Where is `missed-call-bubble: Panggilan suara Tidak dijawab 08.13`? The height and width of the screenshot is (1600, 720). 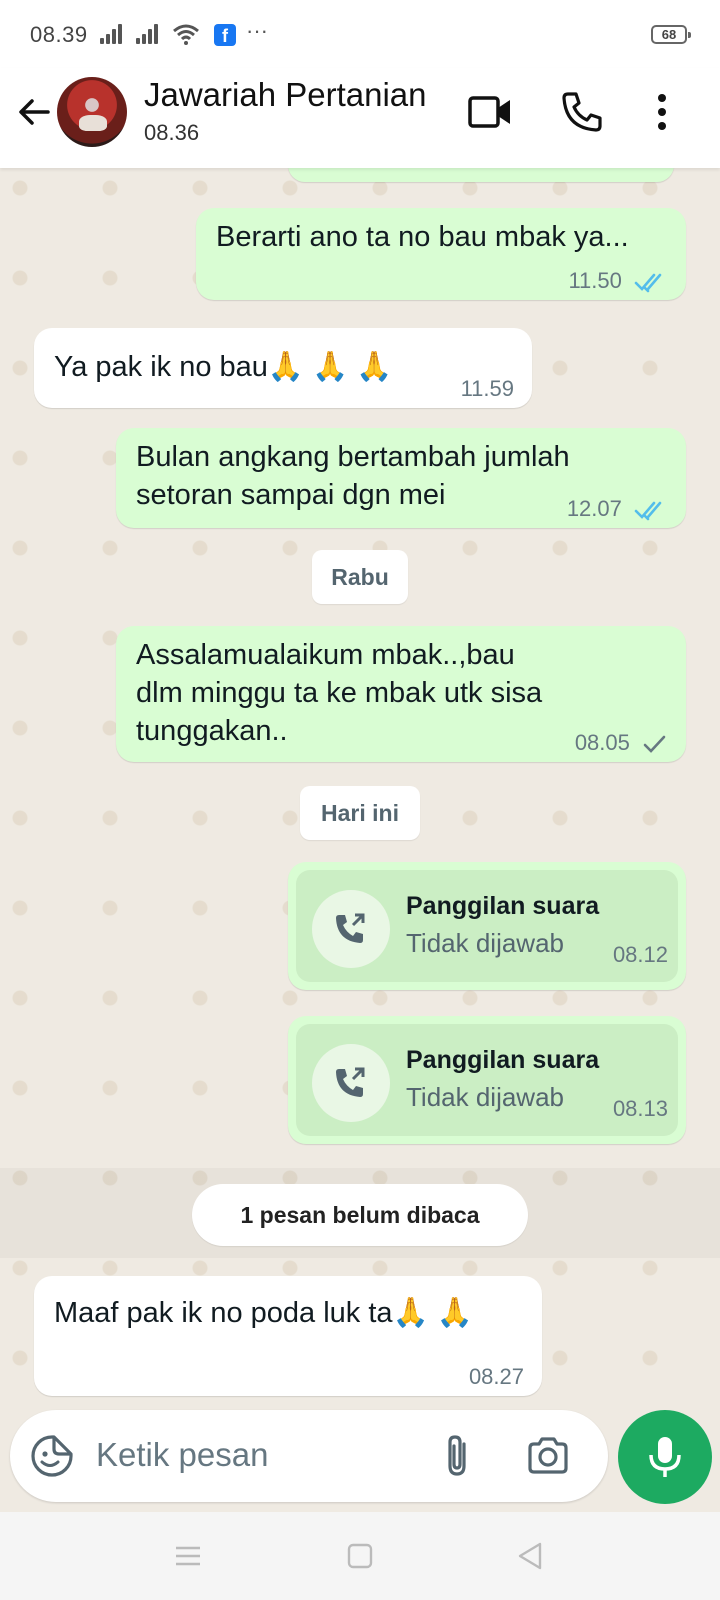
missed-call-bubble: Panggilan suara Tidak dijawab 08.13 is located at coordinates (487, 1080).